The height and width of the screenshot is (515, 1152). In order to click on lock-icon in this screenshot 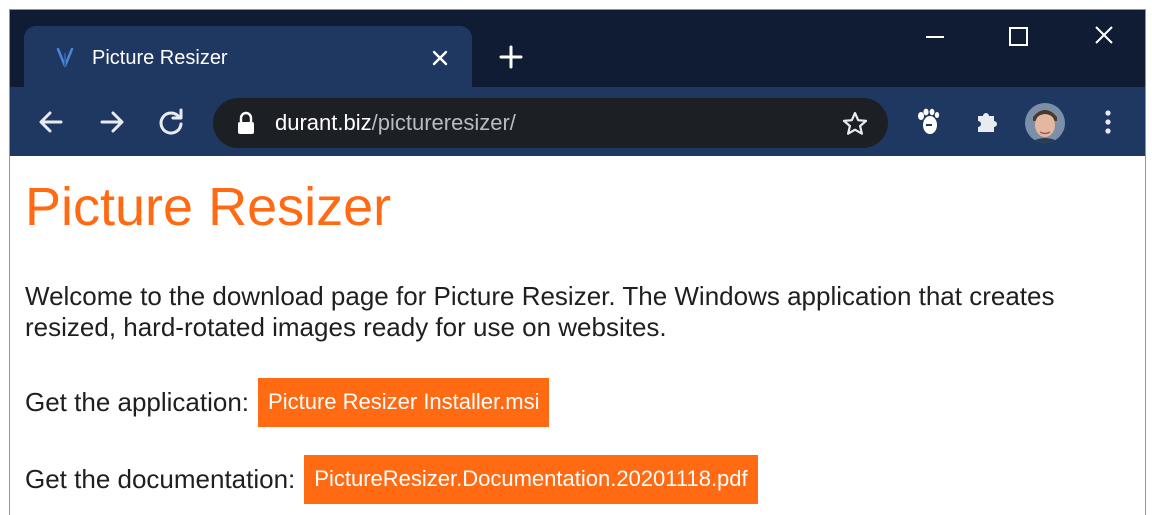, I will do `click(246, 123)`.